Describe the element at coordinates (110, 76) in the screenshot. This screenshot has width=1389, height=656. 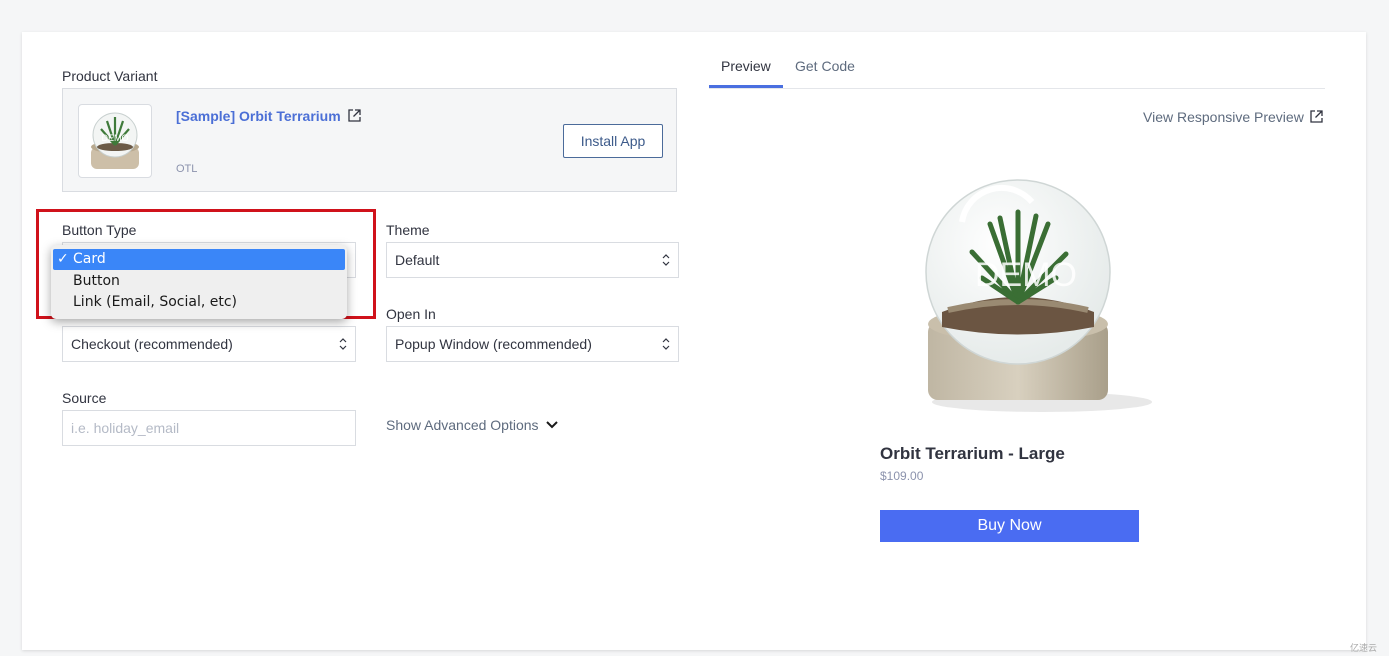
I see `product-variant-label: Product Variant` at that location.